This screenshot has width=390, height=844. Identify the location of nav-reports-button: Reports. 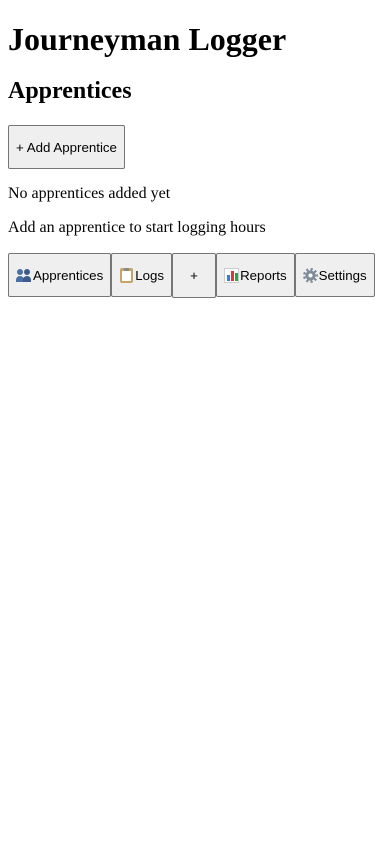
(255, 275).